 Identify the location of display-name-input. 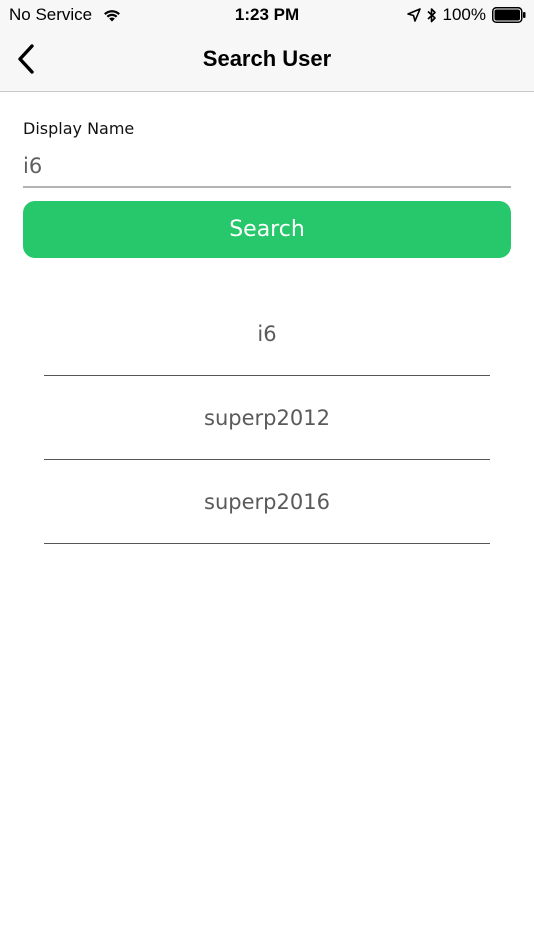
(267, 167).